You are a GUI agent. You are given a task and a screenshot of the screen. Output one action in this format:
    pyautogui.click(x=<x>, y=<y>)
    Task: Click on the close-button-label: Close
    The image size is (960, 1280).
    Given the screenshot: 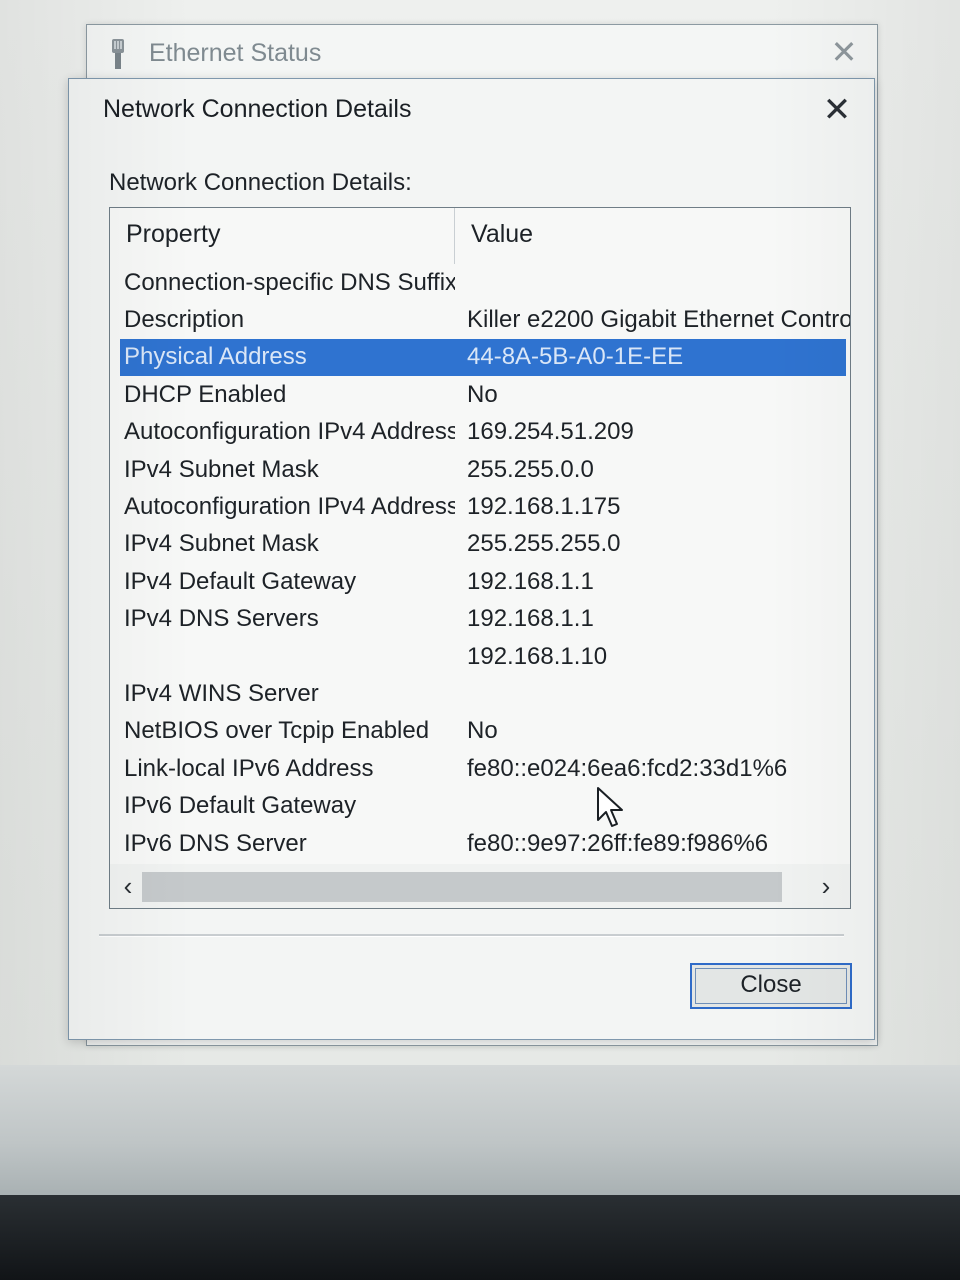 What is the action you would take?
    pyautogui.click(x=771, y=984)
    